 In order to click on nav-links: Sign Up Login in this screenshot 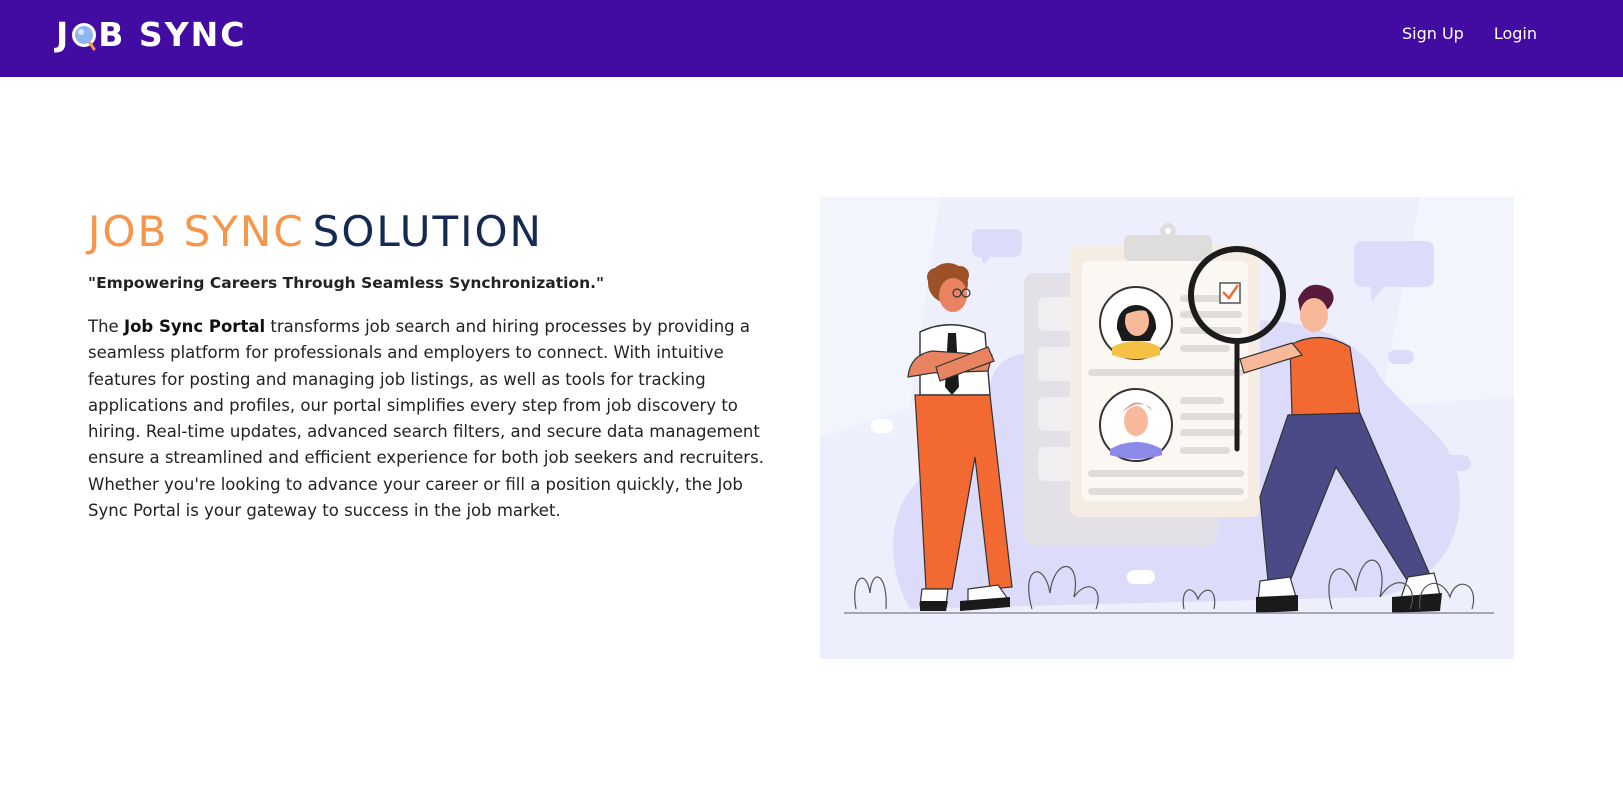, I will do `click(1469, 33)`.